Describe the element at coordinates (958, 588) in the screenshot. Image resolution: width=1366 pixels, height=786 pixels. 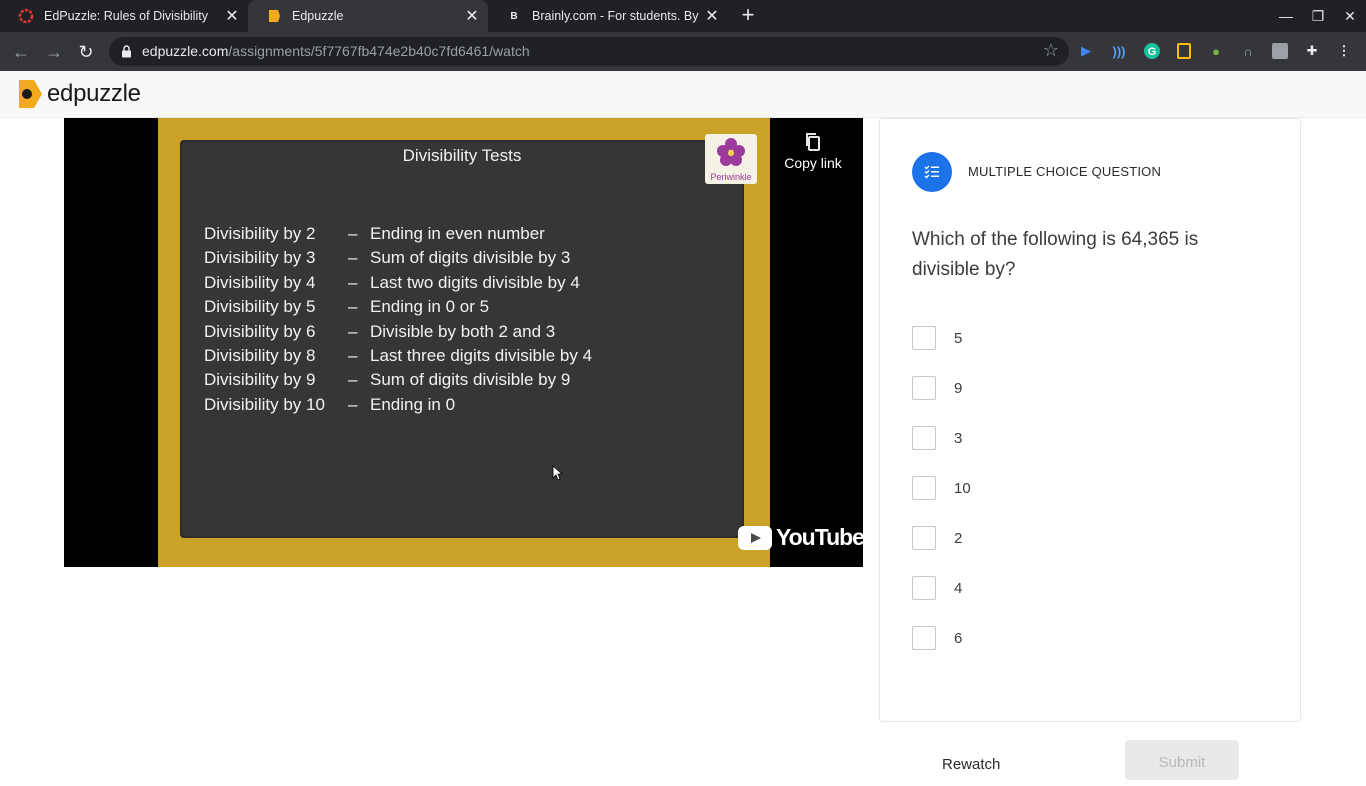
I see `answer-label: 4` at that location.